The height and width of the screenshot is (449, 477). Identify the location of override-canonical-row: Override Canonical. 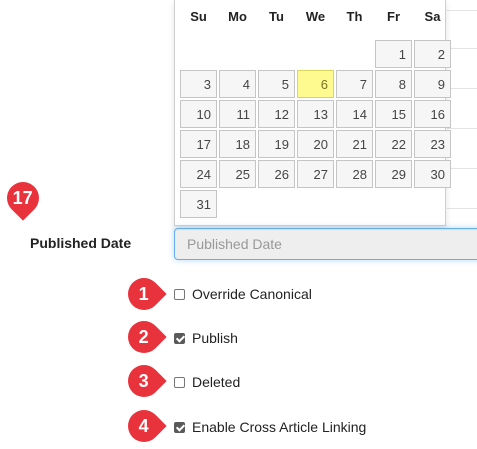
(243, 294).